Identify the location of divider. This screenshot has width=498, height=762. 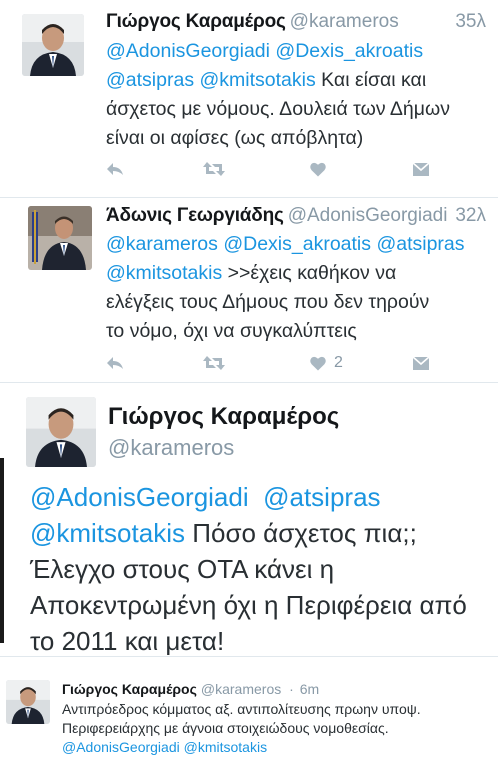
(249, 656).